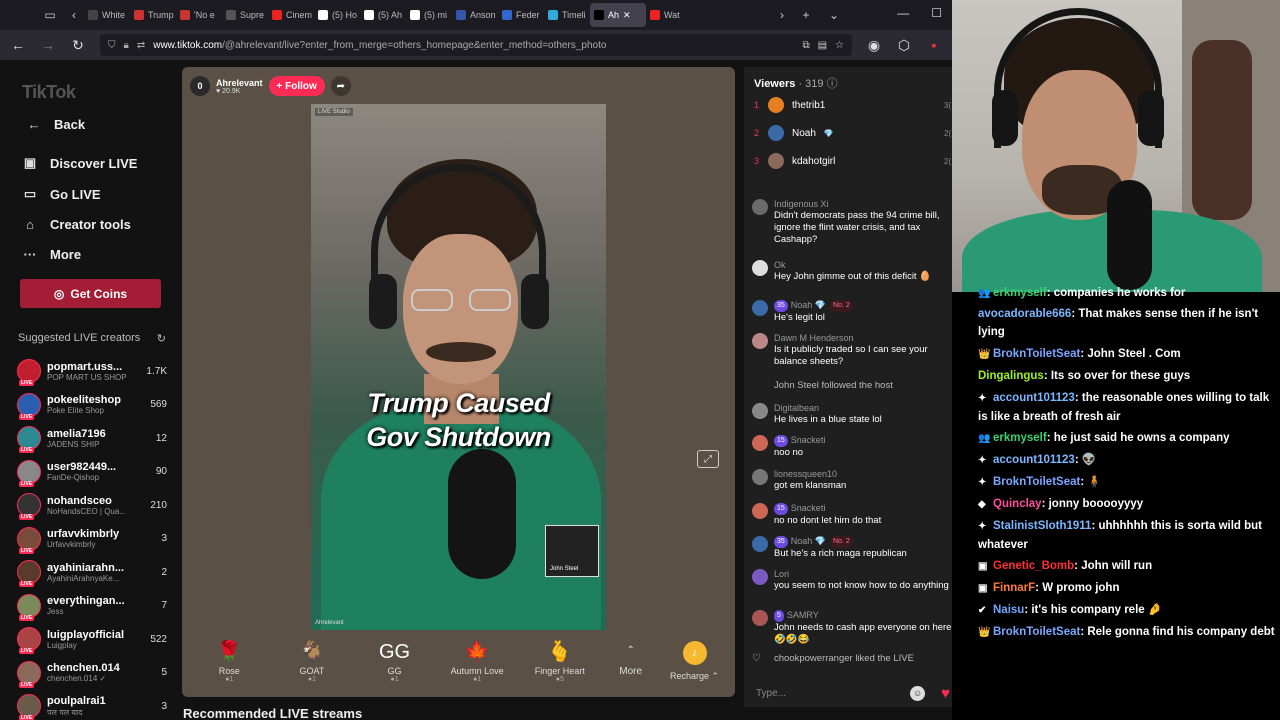  Describe the element at coordinates (199, 15) in the screenshot. I see `browser-tab: 'No e` at that location.